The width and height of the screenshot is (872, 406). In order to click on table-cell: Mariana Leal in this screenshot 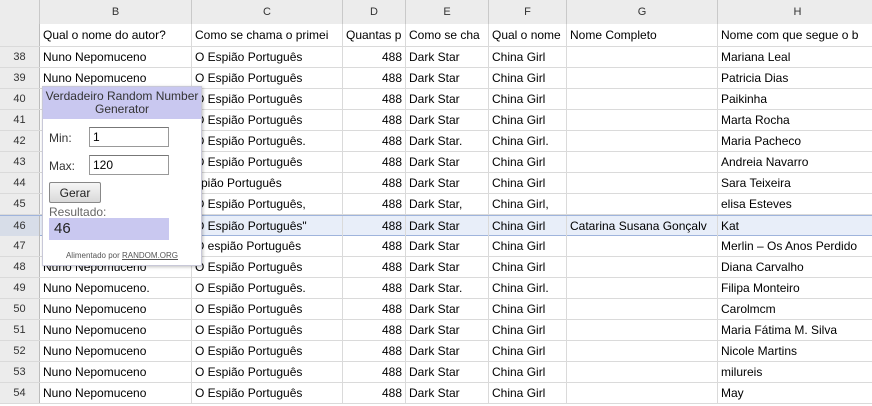, I will do `click(795, 57)`.